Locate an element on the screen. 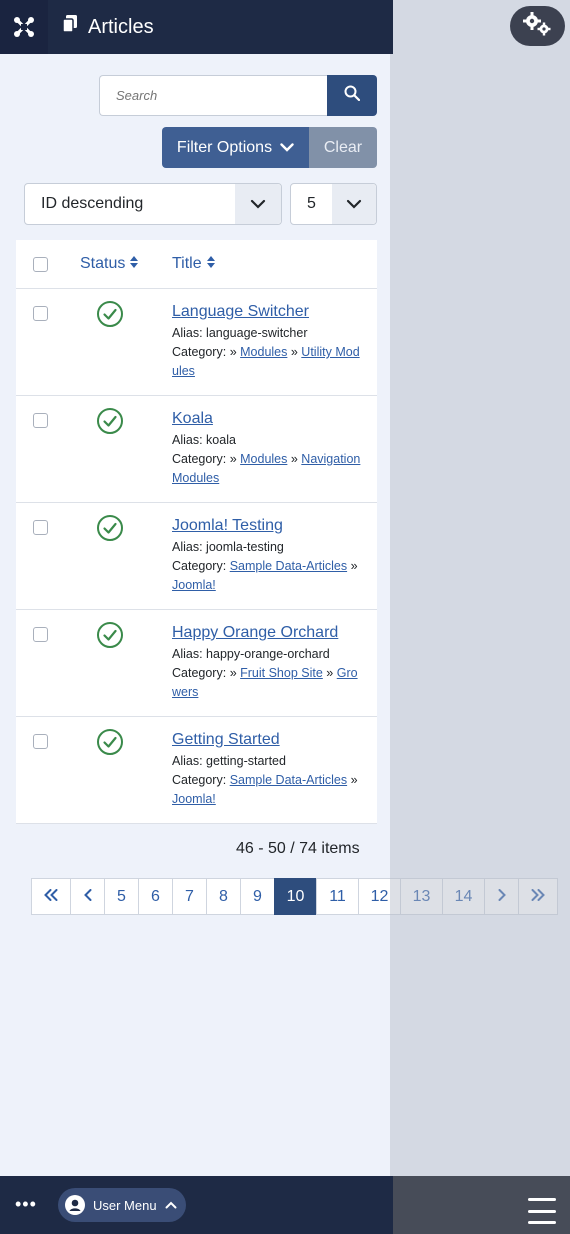 The height and width of the screenshot is (1234, 570). page-6-button: 6 is located at coordinates (155, 896).